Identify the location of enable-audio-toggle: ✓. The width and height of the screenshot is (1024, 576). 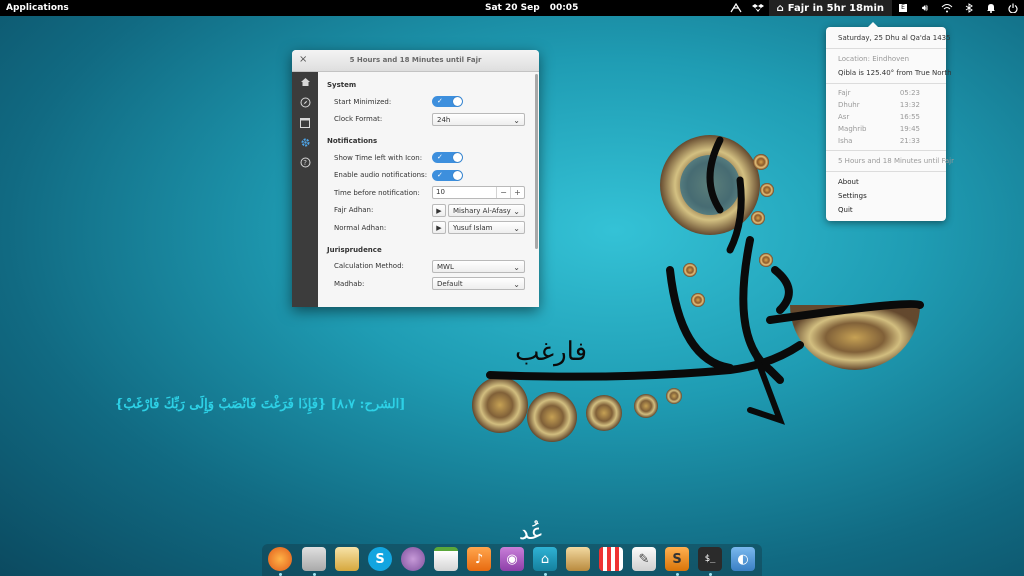
(447, 175).